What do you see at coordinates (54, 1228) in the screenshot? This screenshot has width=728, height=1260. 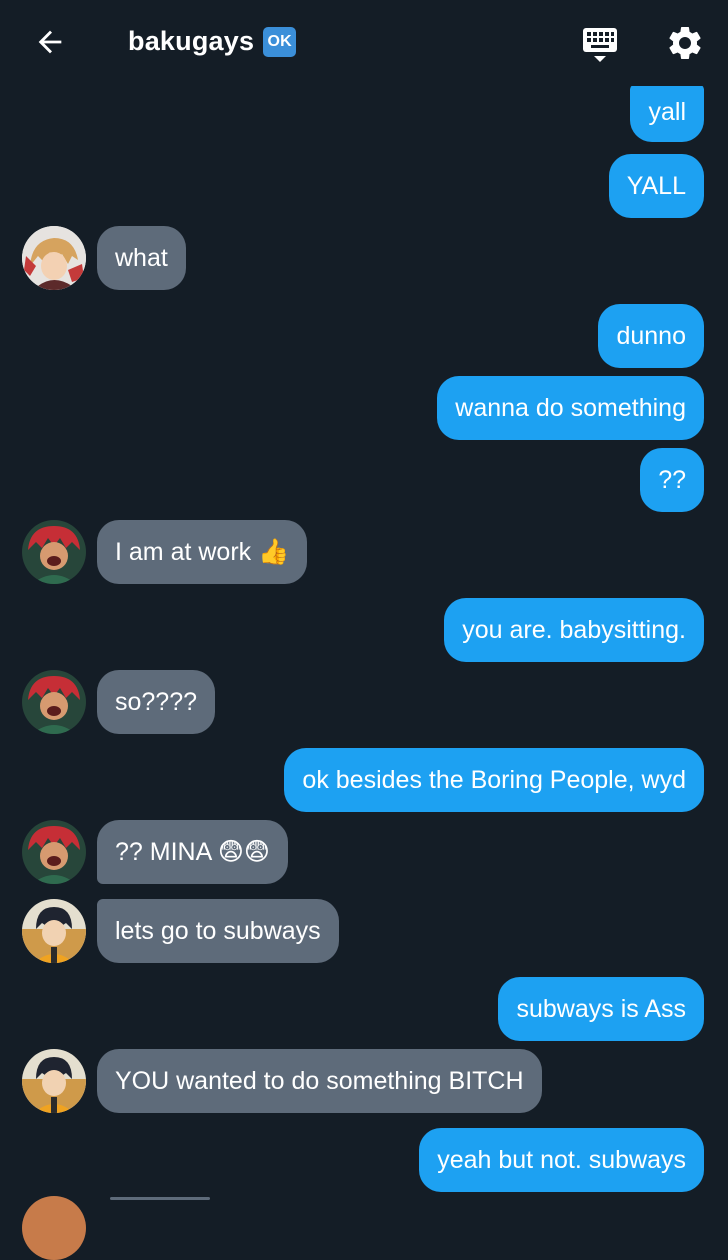 I see `partial-avatar` at bounding box center [54, 1228].